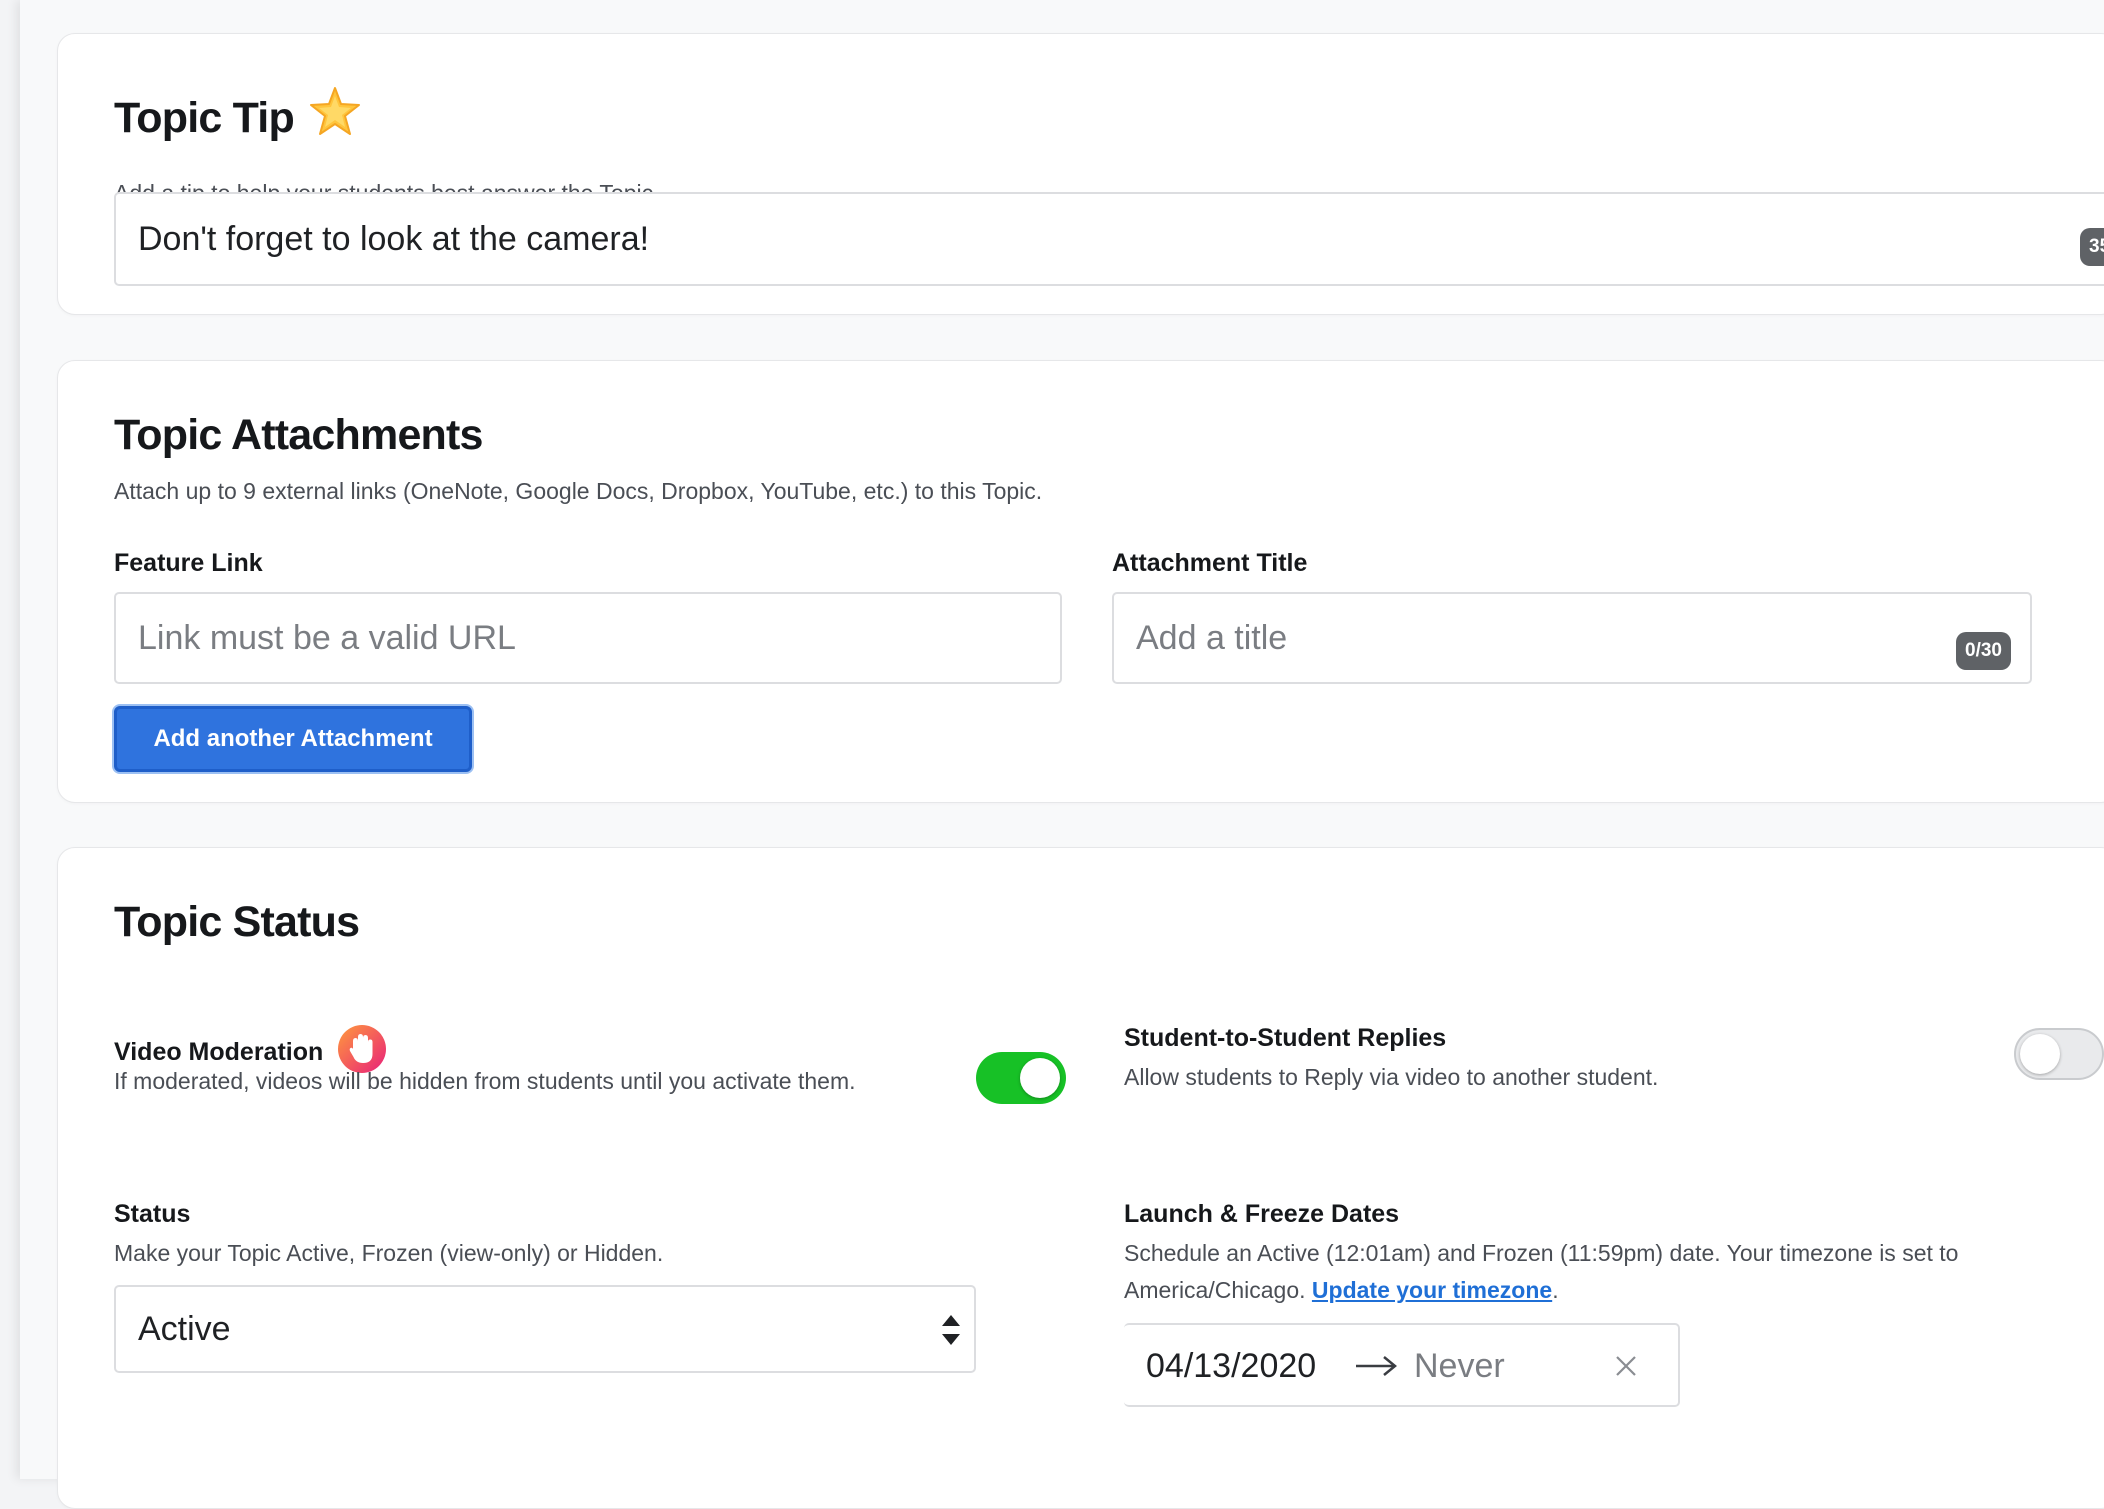 Image resolution: width=2104 pixels, height=1509 pixels. What do you see at coordinates (1432, 1290) in the screenshot?
I see `update-timezone-link: Update your timezone` at bounding box center [1432, 1290].